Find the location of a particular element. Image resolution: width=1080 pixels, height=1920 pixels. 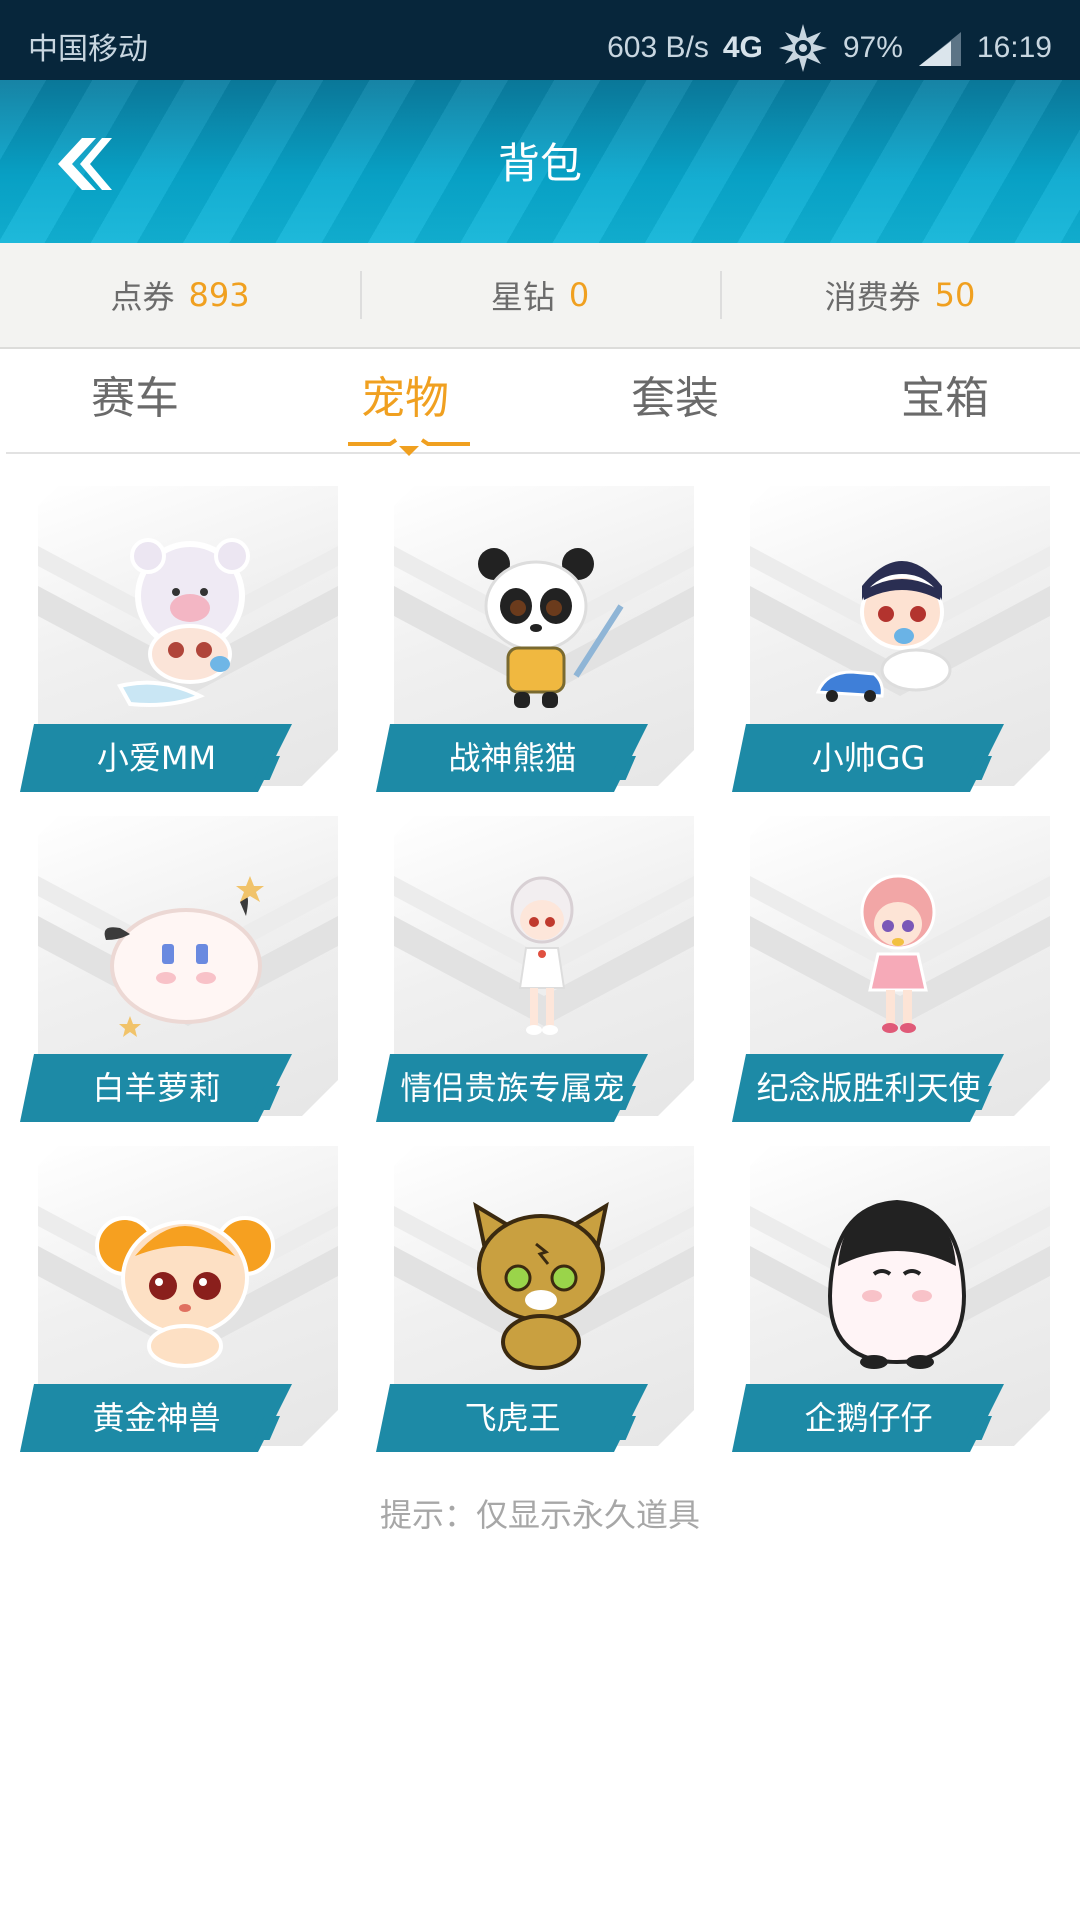

currency-xiaofeiquan: 消费券 50 is located at coordinates (900, 295).